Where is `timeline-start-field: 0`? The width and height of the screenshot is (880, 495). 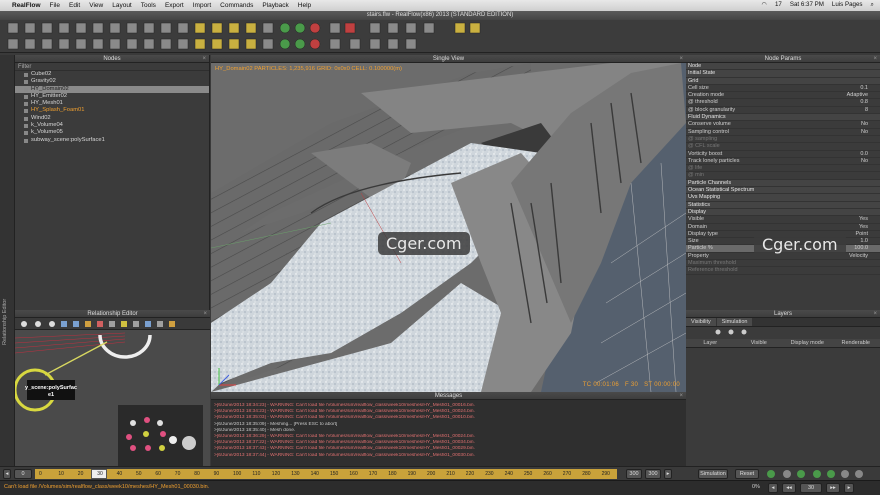
timeline-start-field: 0 is located at coordinates (23, 474).